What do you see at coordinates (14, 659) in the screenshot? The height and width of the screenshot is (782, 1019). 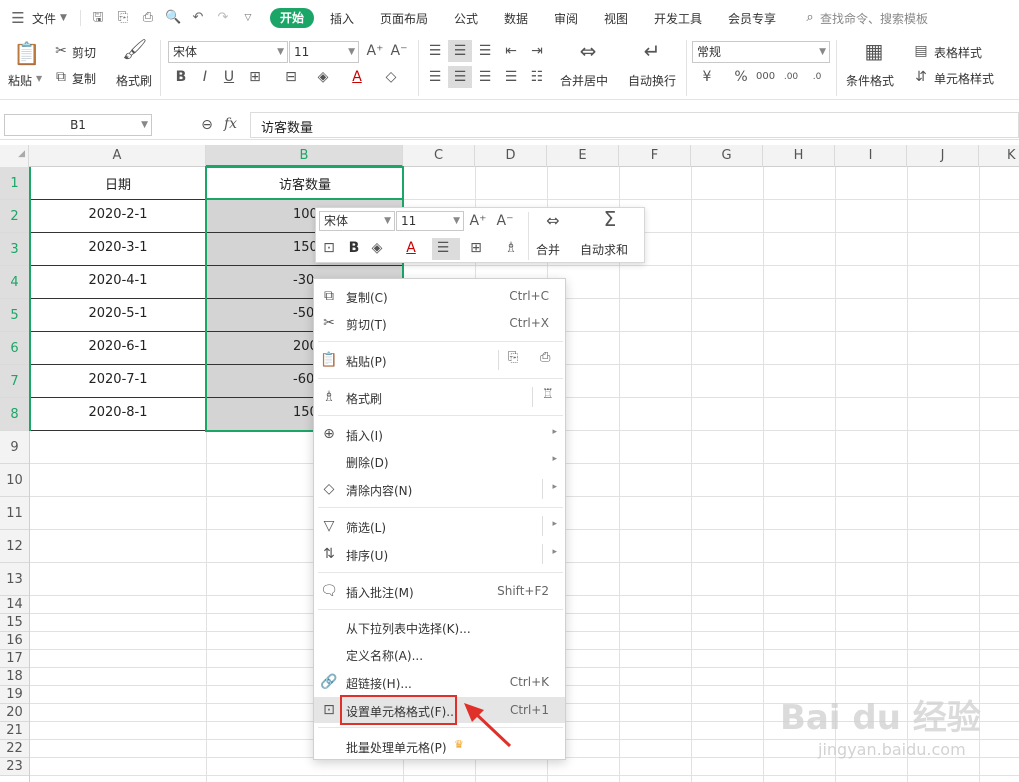 I see `row-header: 17` at bounding box center [14, 659].